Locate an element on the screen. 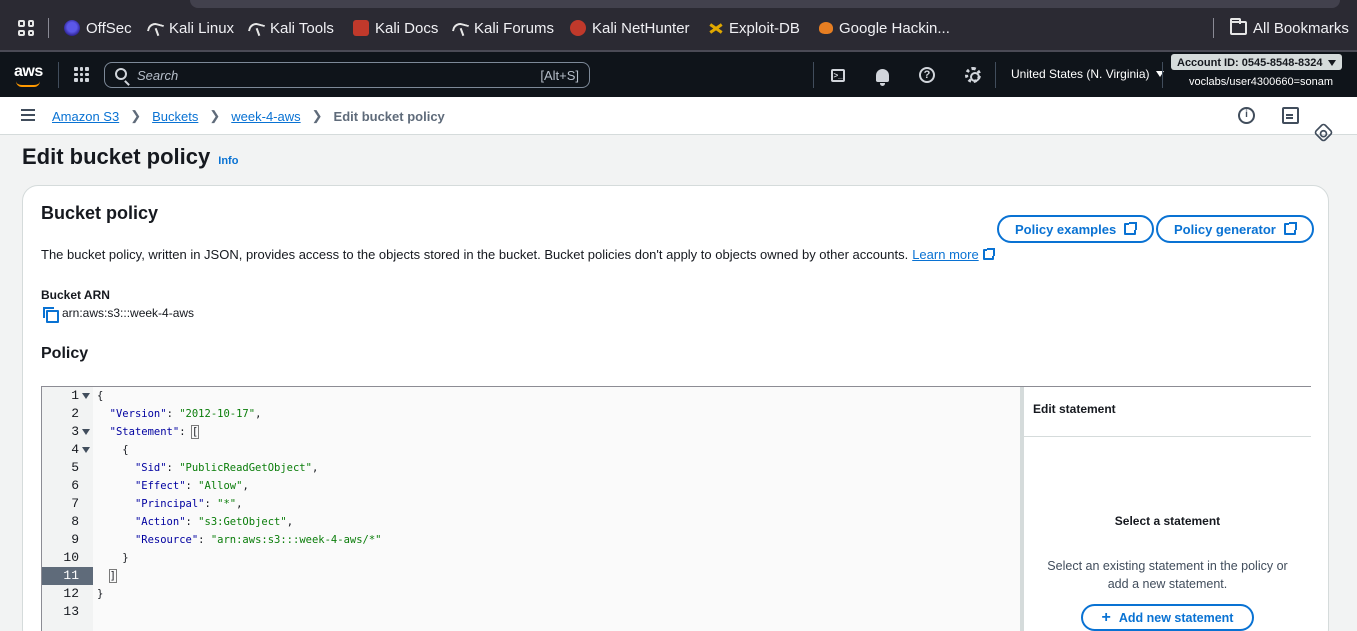 The width and height of the screenshot is (1357, 631). document-icon is located at coordinates (1290, 115).